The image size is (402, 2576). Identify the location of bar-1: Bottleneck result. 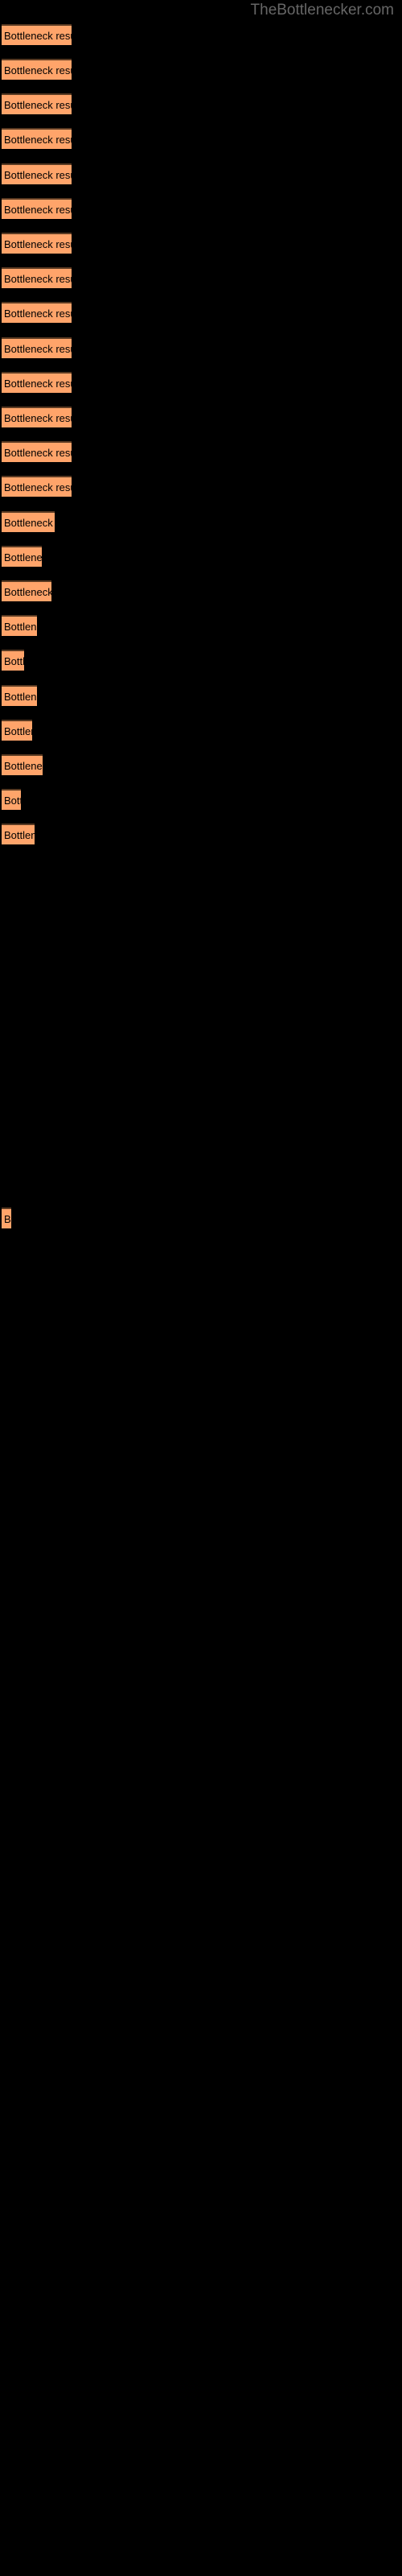
(37, 34).